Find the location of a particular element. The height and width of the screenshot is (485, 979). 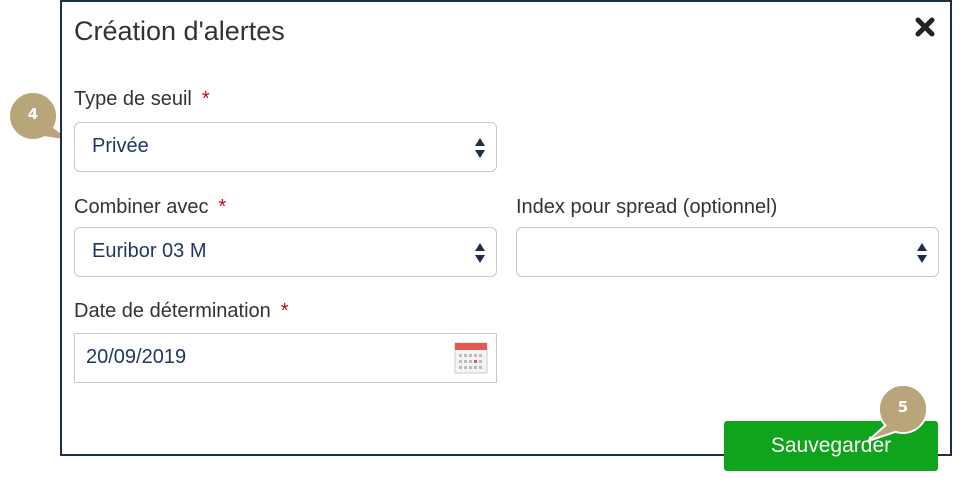

date-label: Date de détermination * is located at coordinates (181, 311).